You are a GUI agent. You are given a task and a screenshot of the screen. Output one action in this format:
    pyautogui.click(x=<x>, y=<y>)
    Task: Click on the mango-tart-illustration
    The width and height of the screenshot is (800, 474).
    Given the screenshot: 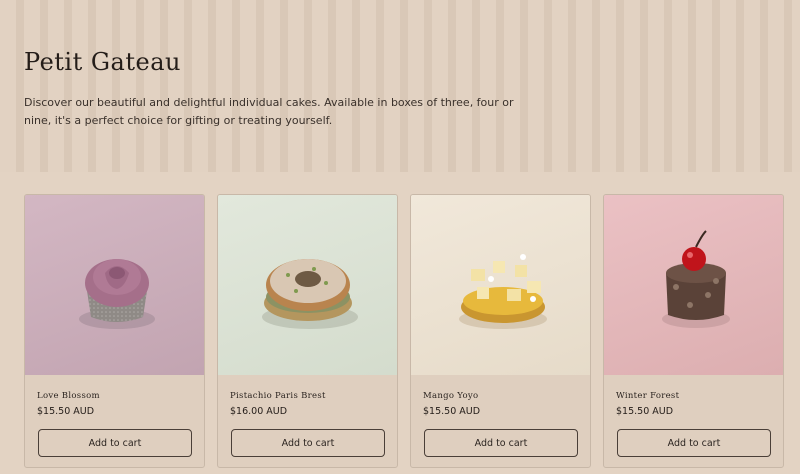 What is the action you would take?
    pyautogui.click(x=503, y=291)
    